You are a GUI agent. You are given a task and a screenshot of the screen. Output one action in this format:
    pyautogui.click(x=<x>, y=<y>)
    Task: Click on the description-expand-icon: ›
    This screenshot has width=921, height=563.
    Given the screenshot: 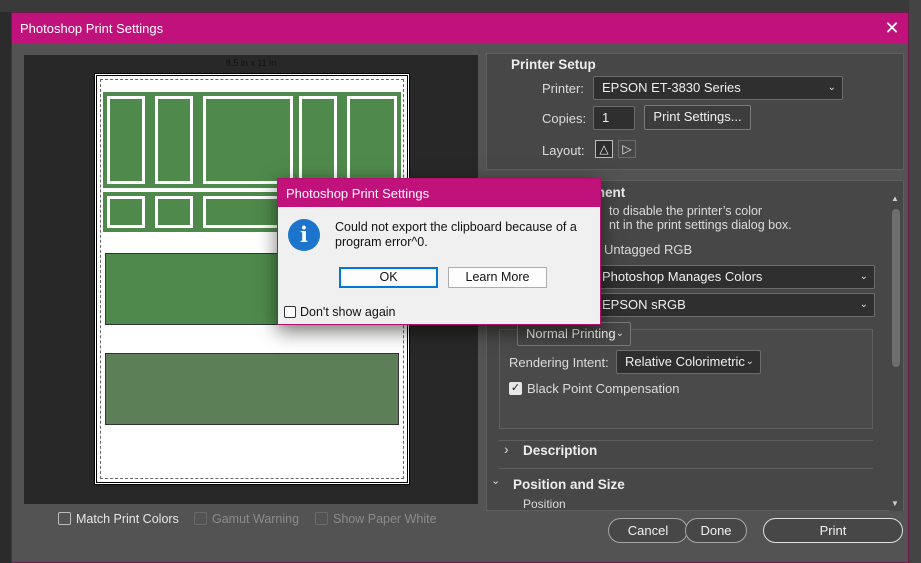 What is the action you would take?
    pyautogui.click(x=506, y=449)
    